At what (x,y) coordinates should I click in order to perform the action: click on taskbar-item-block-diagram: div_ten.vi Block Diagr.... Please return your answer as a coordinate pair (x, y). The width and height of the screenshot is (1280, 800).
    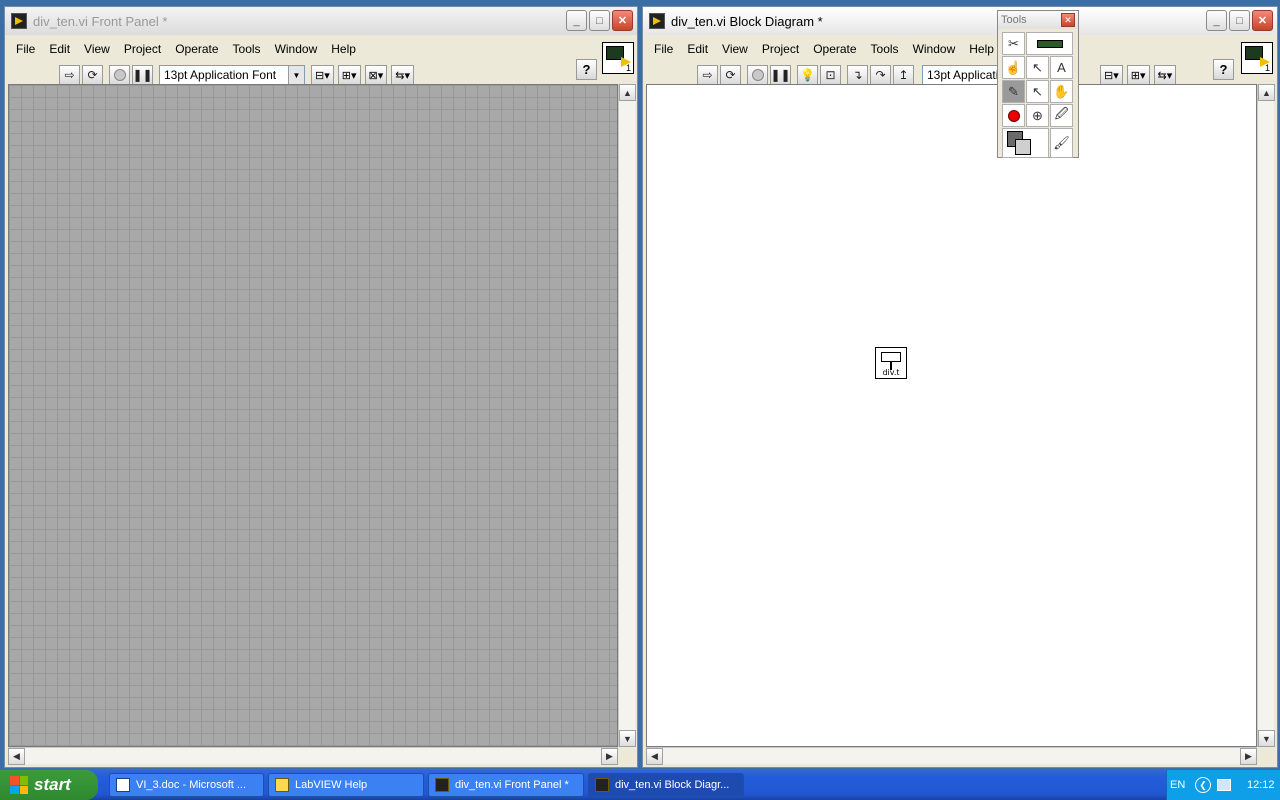
    Looking at the image, I should click on (666, 785).